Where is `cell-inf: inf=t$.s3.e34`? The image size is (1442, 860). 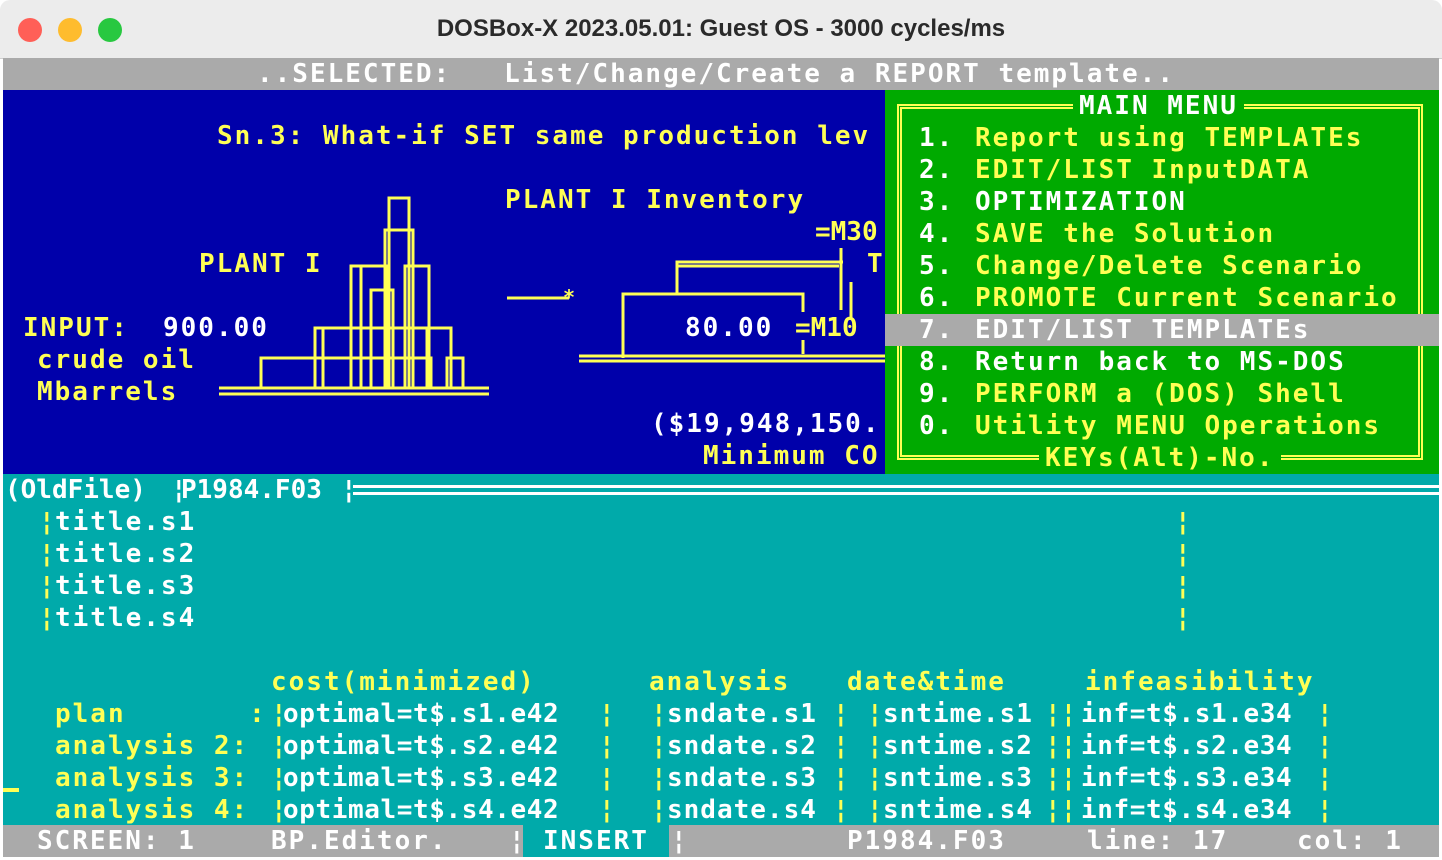 cell-inf: inf=t$.s3.e34 is located at coordinates (1187, 778).